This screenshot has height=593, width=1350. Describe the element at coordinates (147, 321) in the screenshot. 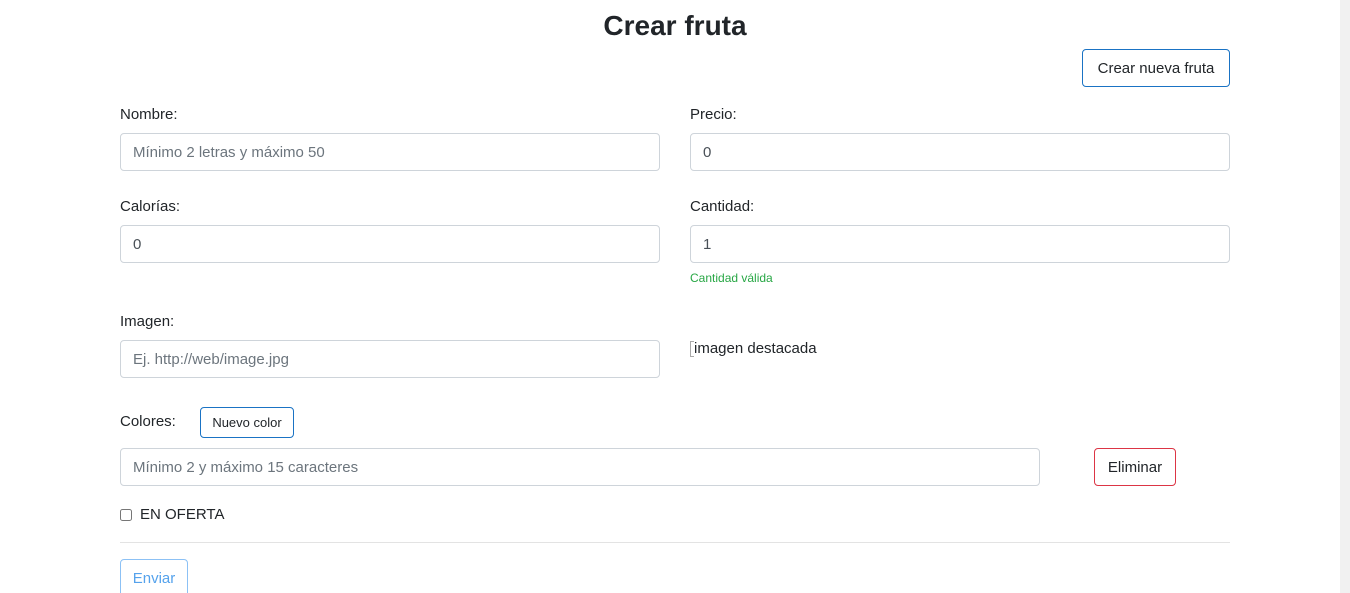

I see `imagen-label: Imagen:` at that location.